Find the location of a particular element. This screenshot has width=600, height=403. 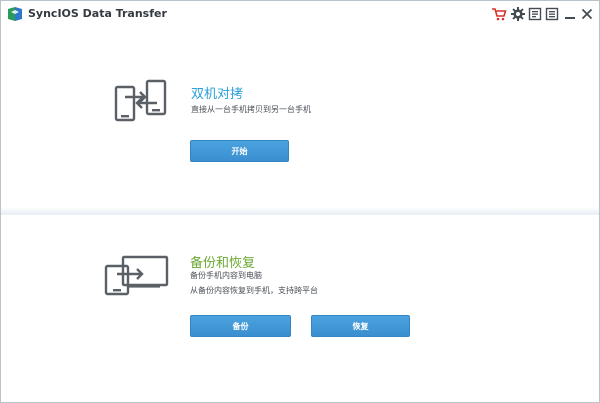

title-bar: SyncIOS Data Transfer is located at coordinates (300, 14).